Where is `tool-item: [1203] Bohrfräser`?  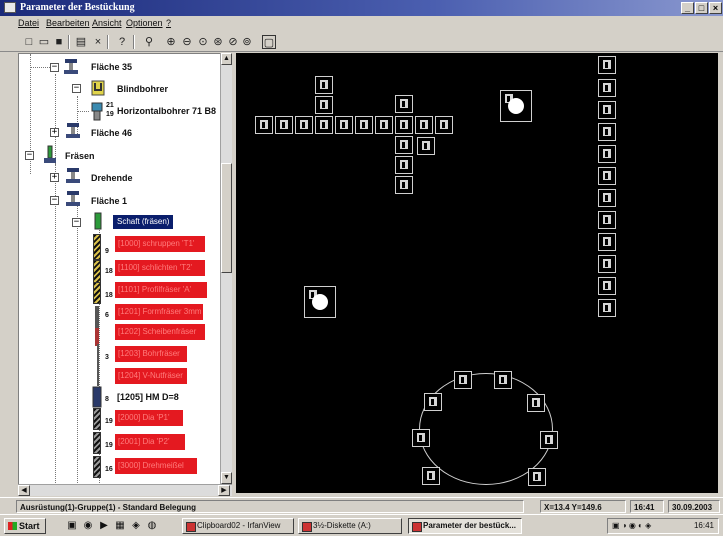
tool-item: [1203] Bohrfräser is located at coordinates (151, 354).